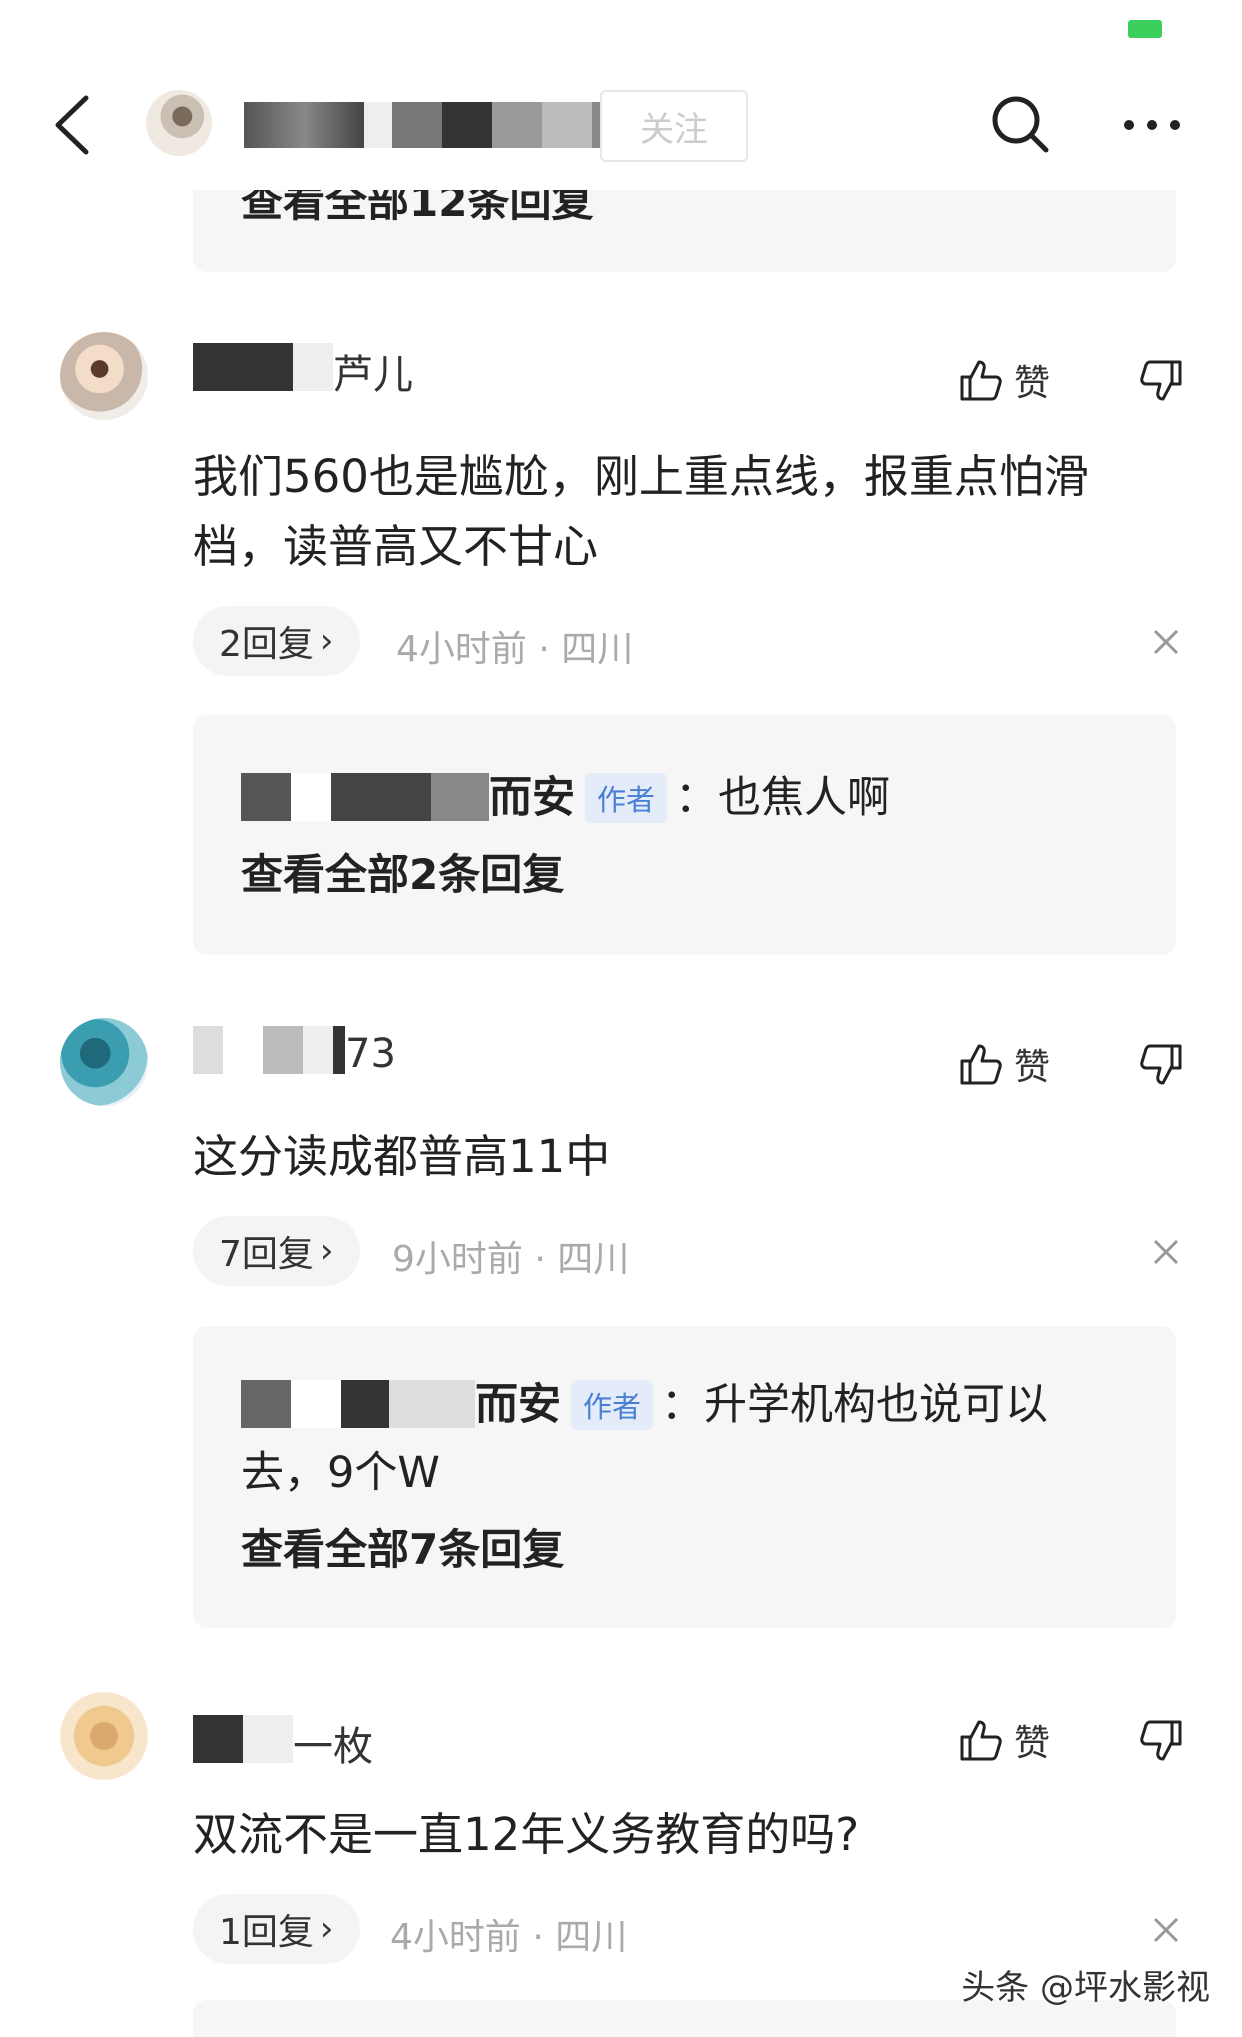 The height and width of the screenshot is (2037, 1242). What do you see at coordinates (73, 125) in the screenshot?
I see `back-arrow-icon` at bounding box center [73, 125].